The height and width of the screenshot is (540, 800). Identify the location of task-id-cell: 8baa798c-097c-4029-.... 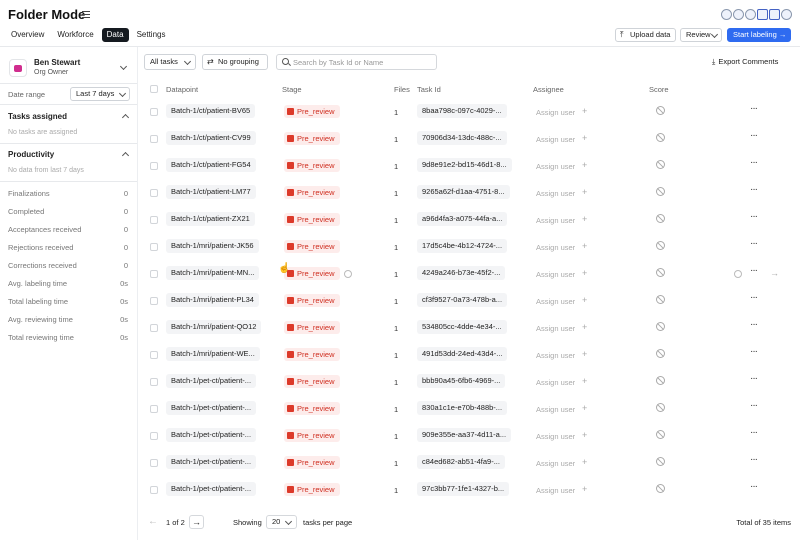
(462, 111).